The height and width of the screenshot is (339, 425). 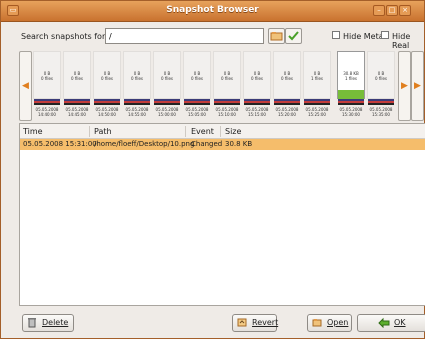 I want to click on search-label: Search snapshots for:, so click(x=64, y=36).